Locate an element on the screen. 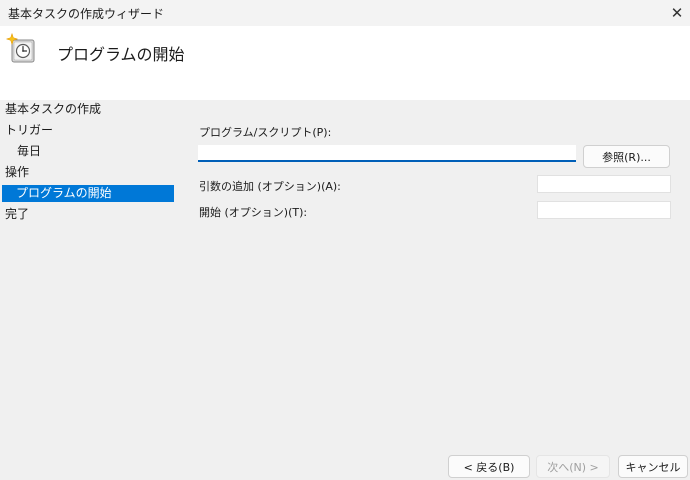  step-trigger: トリガー is located at coordinates (29, 130).